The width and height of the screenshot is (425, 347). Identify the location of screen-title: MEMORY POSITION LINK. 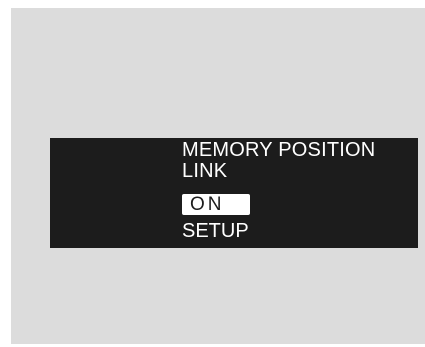
(278, 161).